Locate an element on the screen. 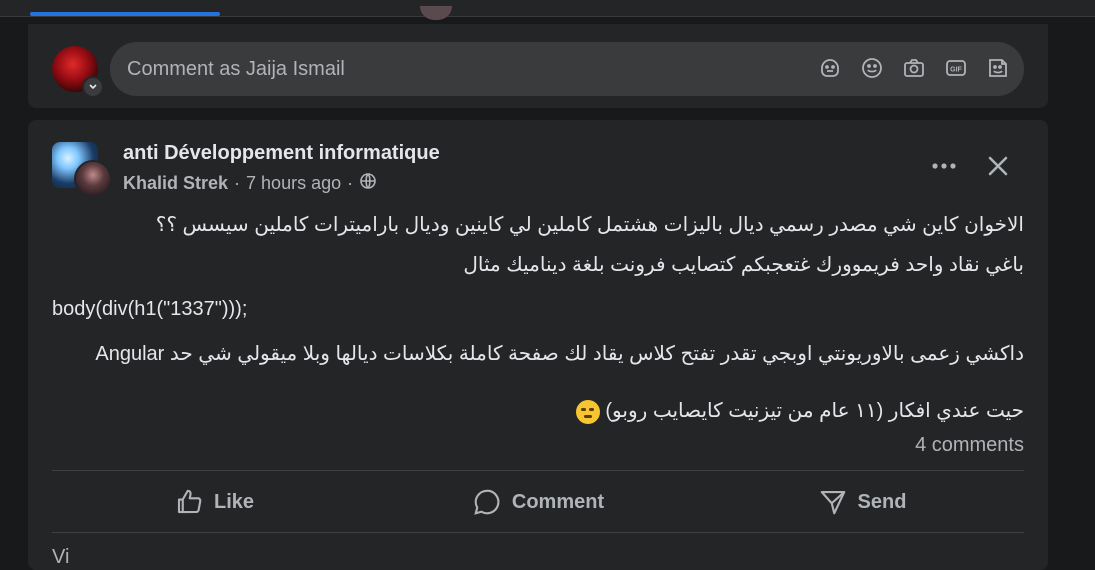 Image resolution: width=1095 pixels, height=570 pixels. reaction-avatar-partial is located at coordinates (436, 13).